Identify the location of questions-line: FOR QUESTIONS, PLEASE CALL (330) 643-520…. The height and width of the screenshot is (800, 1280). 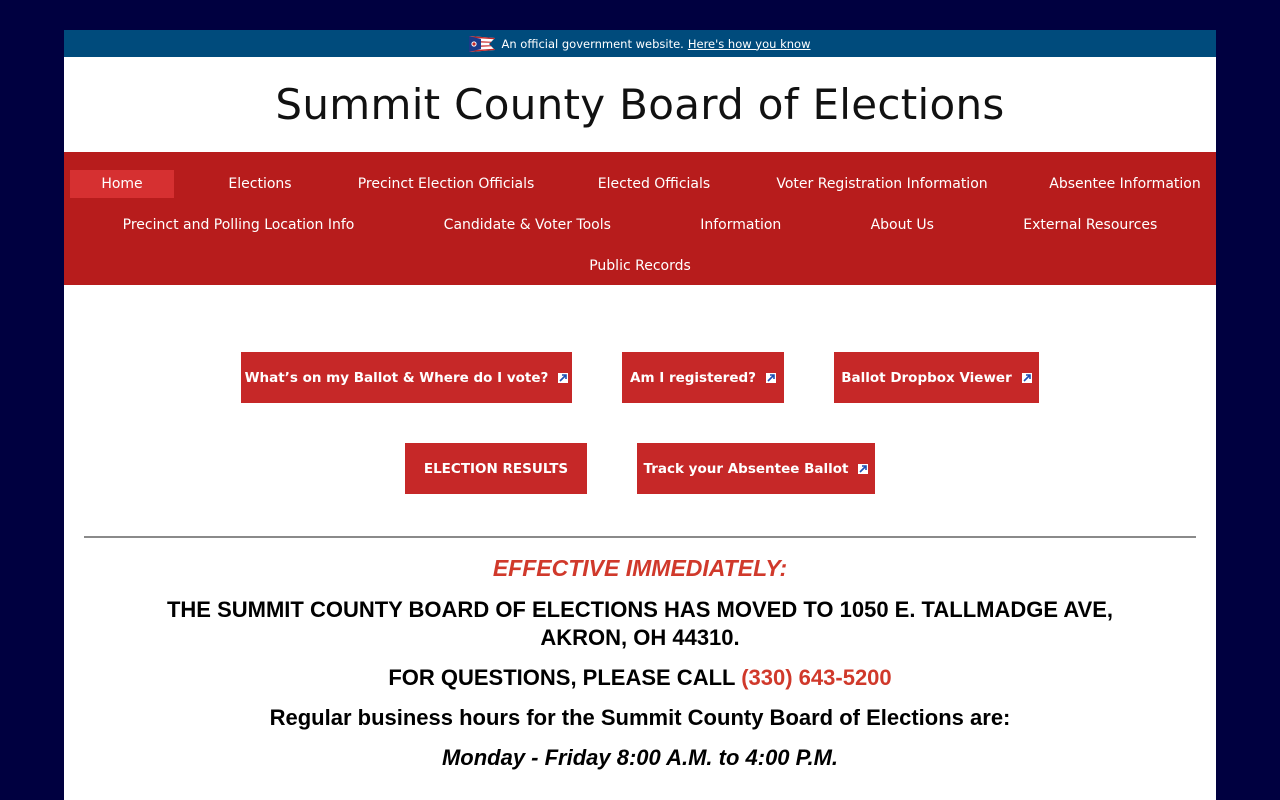
(640, 678).